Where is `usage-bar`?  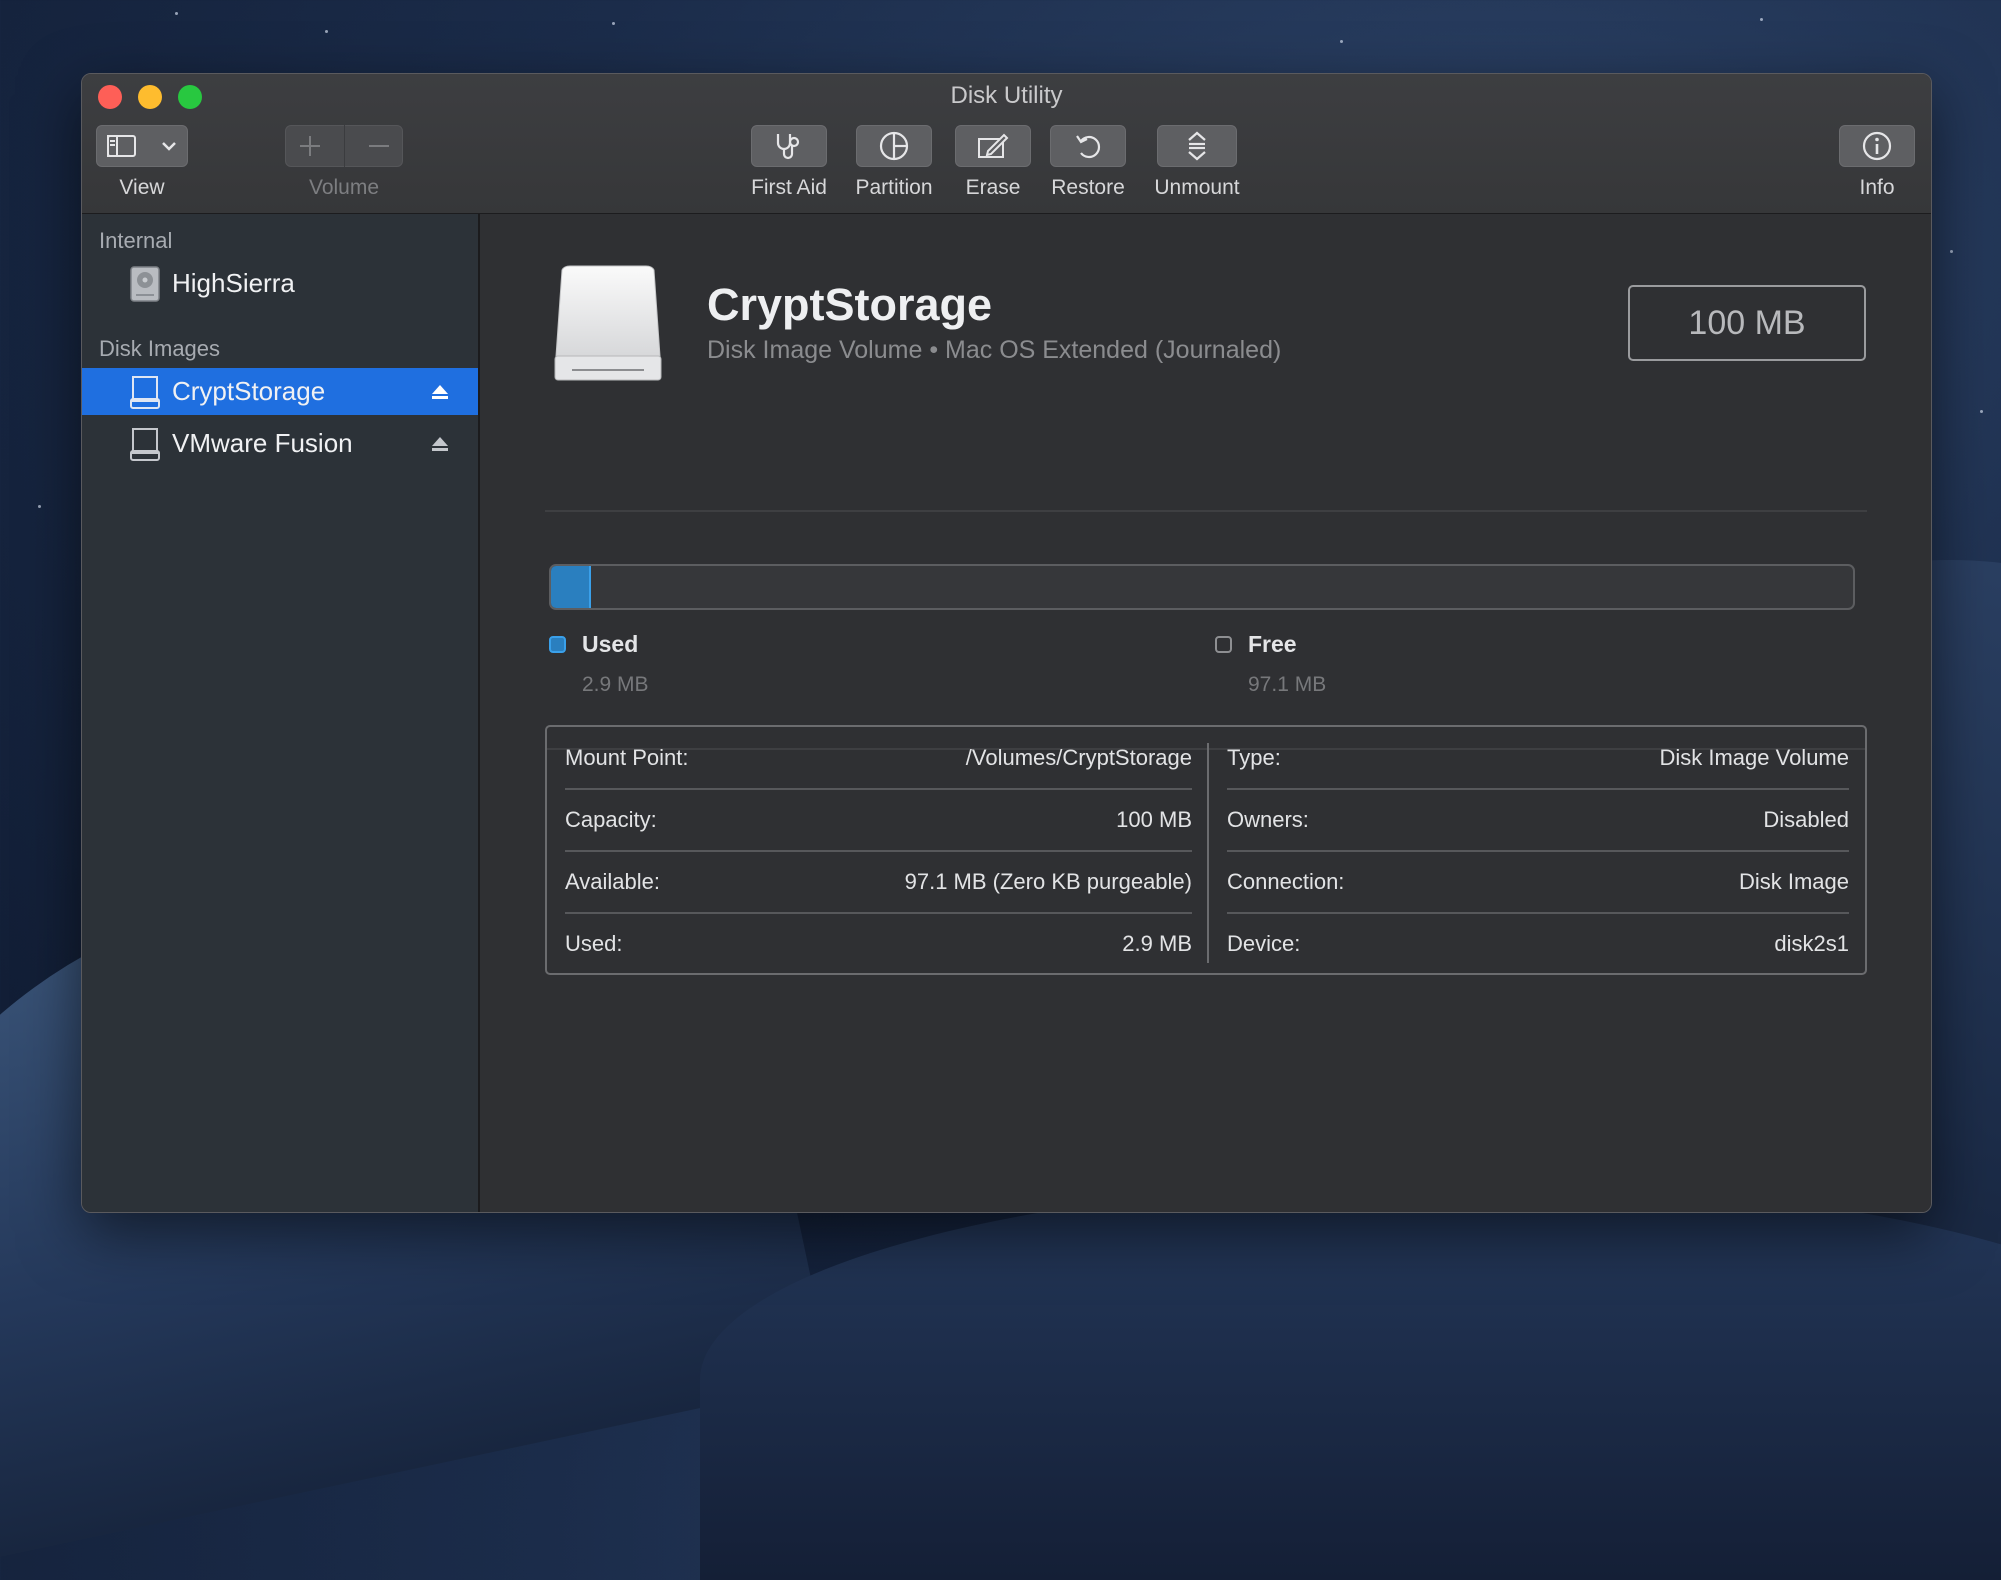 usage-bar is located at coordinates (1202, 587).